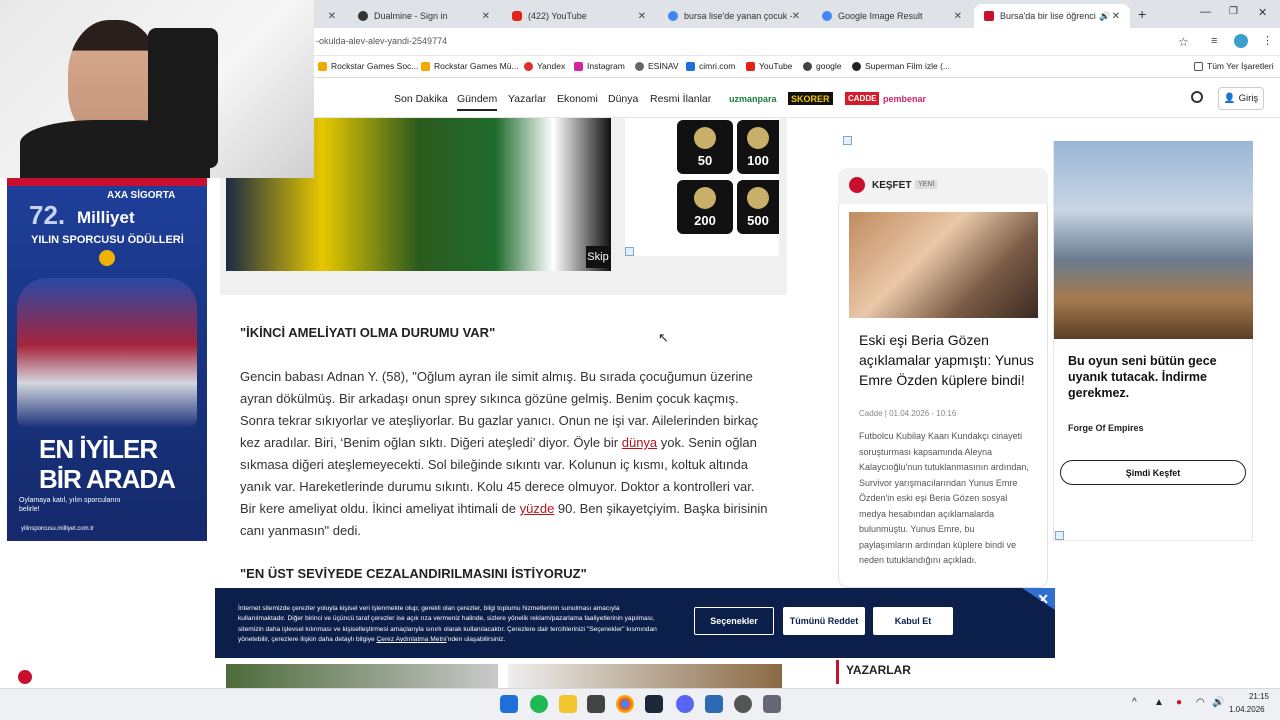 This screenshot has height=720, width=1280. I want to click on volume-icon: 🔊, so click(1218, 702).